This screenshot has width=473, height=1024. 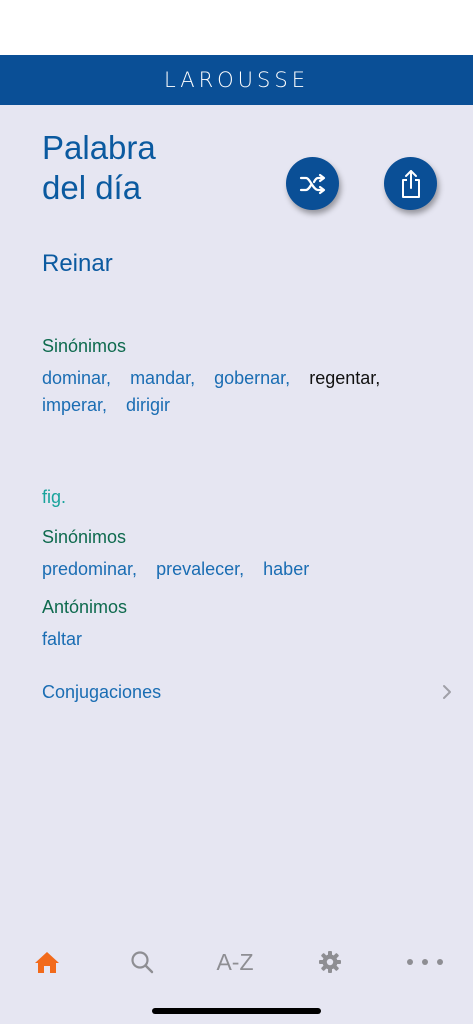 What do you see at coordinates (148, 405) in the screenshot?
I see `synonym-link: dirigir` at bounding box center [148, 405].